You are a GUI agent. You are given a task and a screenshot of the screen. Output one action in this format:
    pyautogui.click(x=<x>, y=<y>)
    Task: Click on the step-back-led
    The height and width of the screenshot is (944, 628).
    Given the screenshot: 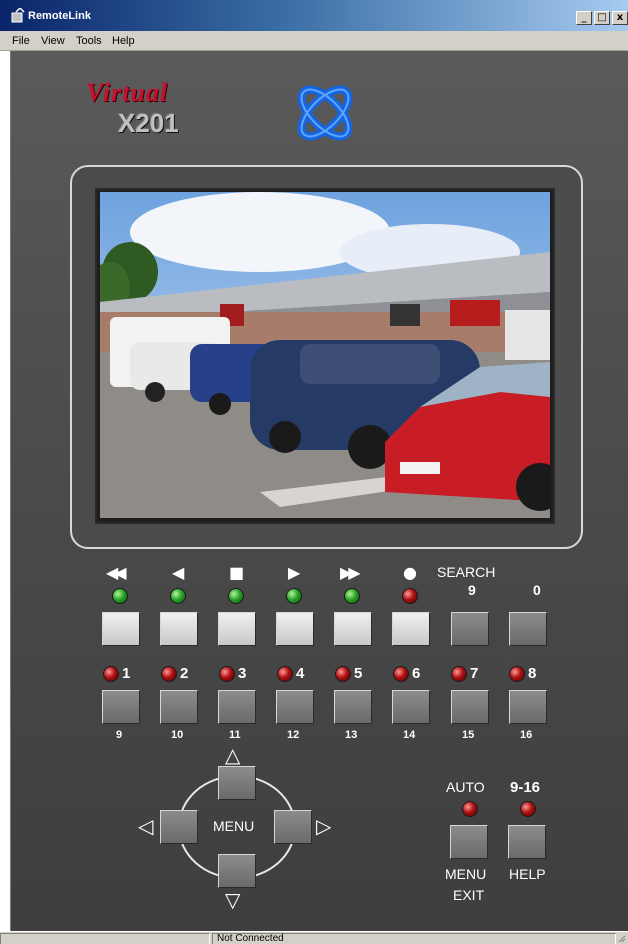 What is the action you would take?
    pyautogui.click(x=178, y=596)
    